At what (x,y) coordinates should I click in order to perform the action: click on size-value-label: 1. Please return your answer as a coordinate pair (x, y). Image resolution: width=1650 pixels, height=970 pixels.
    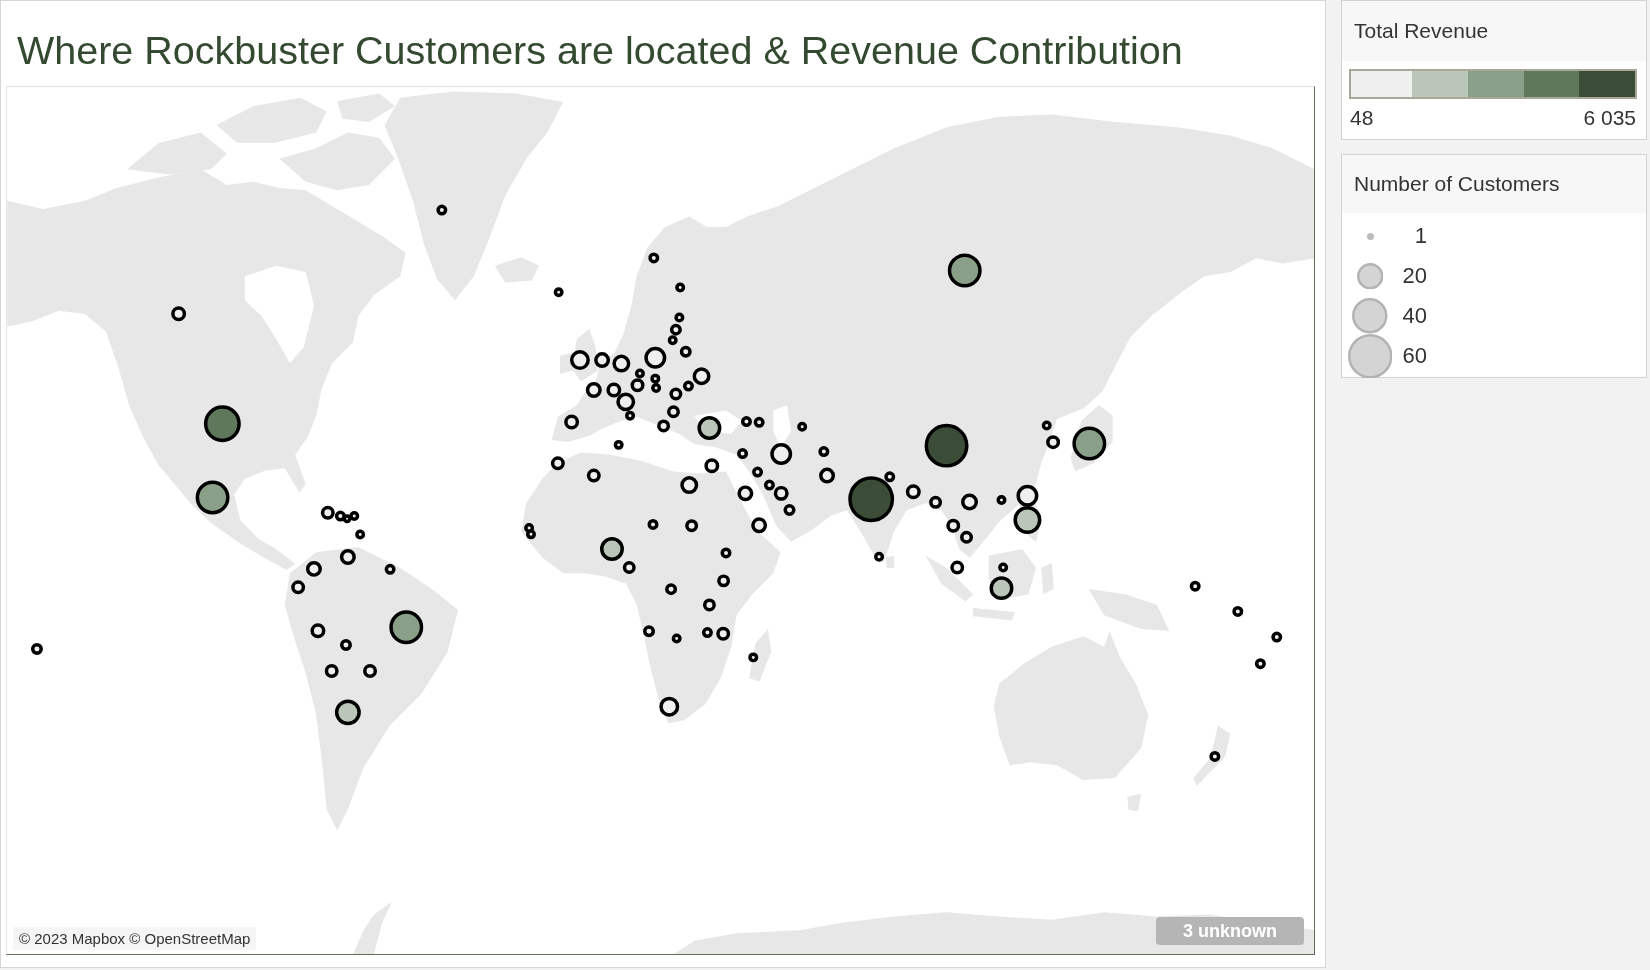
    Looking at the image, I should click on (1420, 236).